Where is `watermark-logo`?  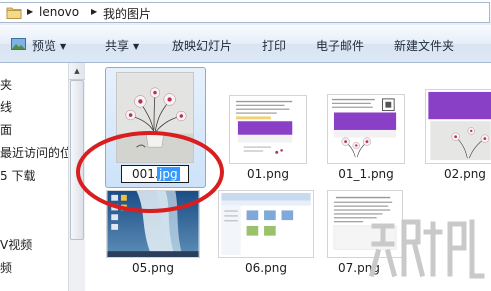
watermark-logo is located at coordinates (426, 249).